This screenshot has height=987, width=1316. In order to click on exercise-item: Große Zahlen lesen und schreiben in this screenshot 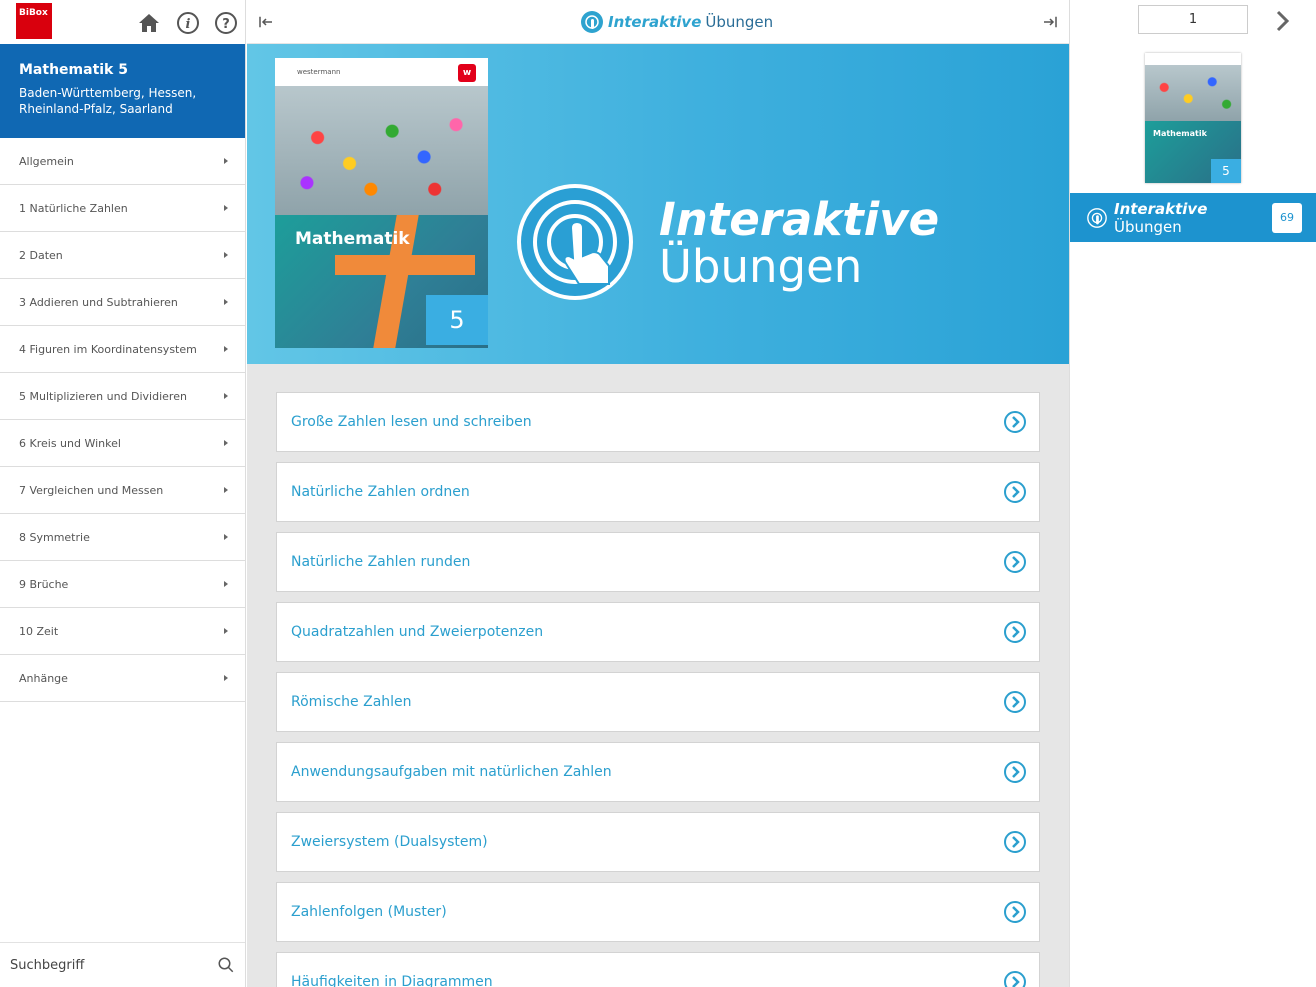, I will do `click(658, 422)`.